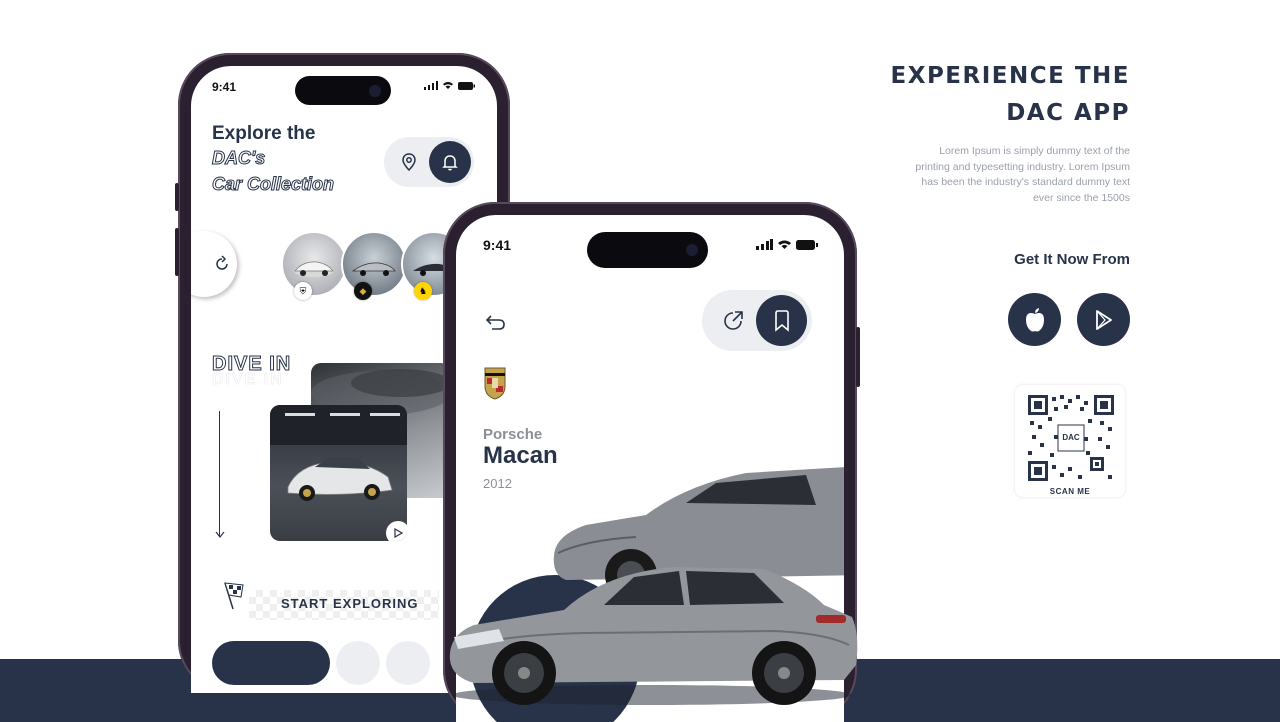 The height and width of the screenshot is (722, 1280). What do you see at coordinates (238, 158) in the screenshot?
I see `explore-title-dac: DAC's` at bounding box center [238, 158].